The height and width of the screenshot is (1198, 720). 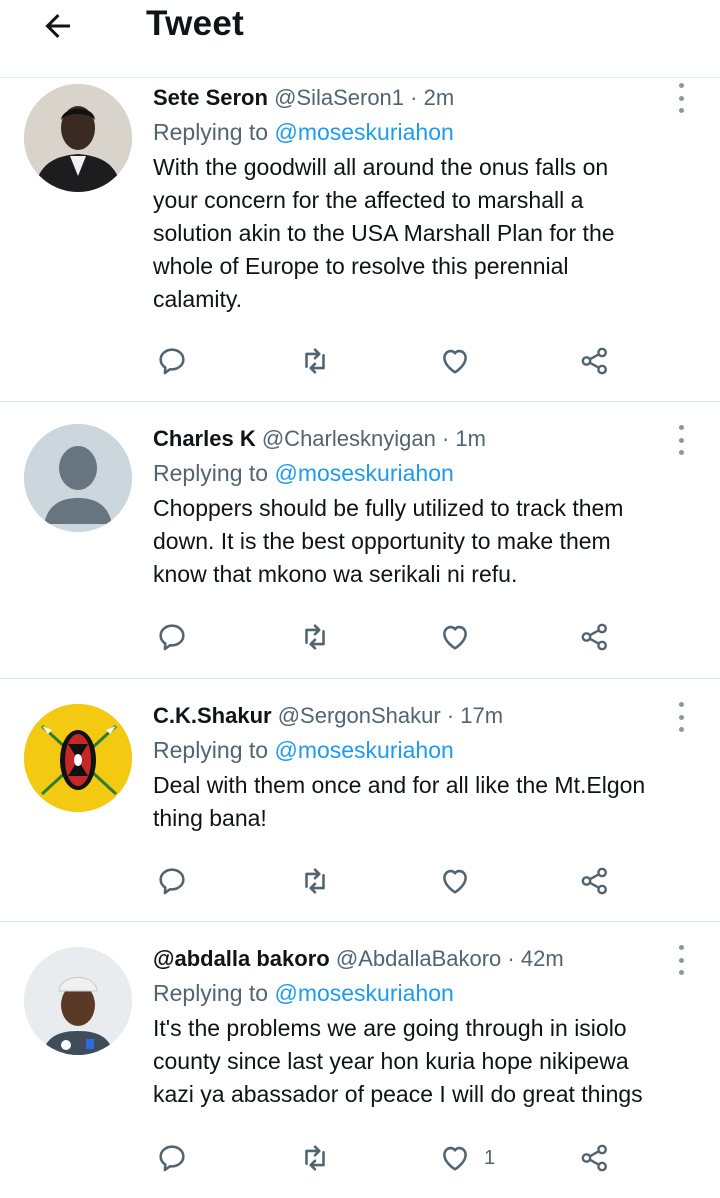 I want to click on author-handle: @SergonShakur, so click(x=359, y=715).